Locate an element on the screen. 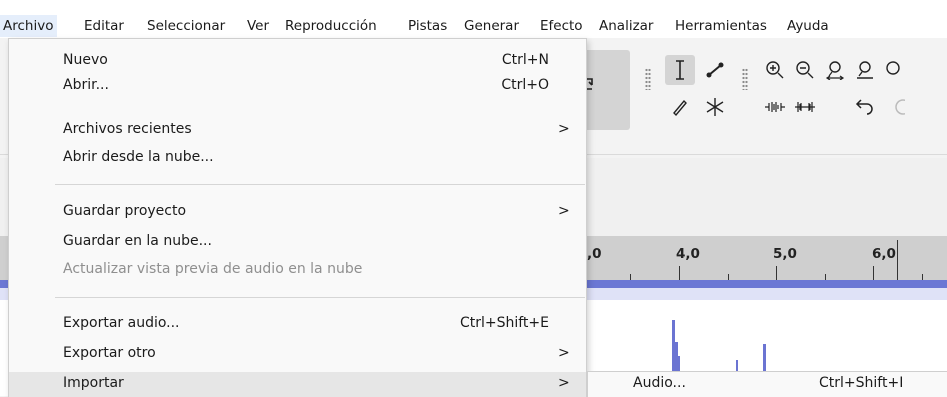  multi-tool-button is located at coordinates (715, 107).